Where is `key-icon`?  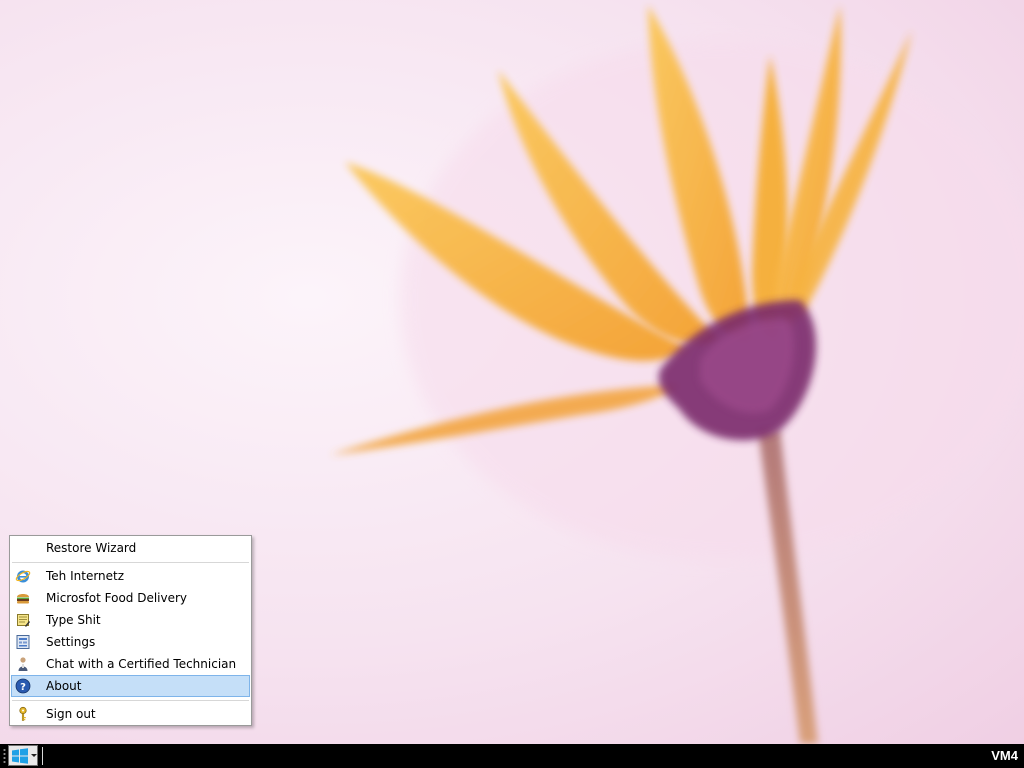
key-icon is located at coordinates (23, 714).